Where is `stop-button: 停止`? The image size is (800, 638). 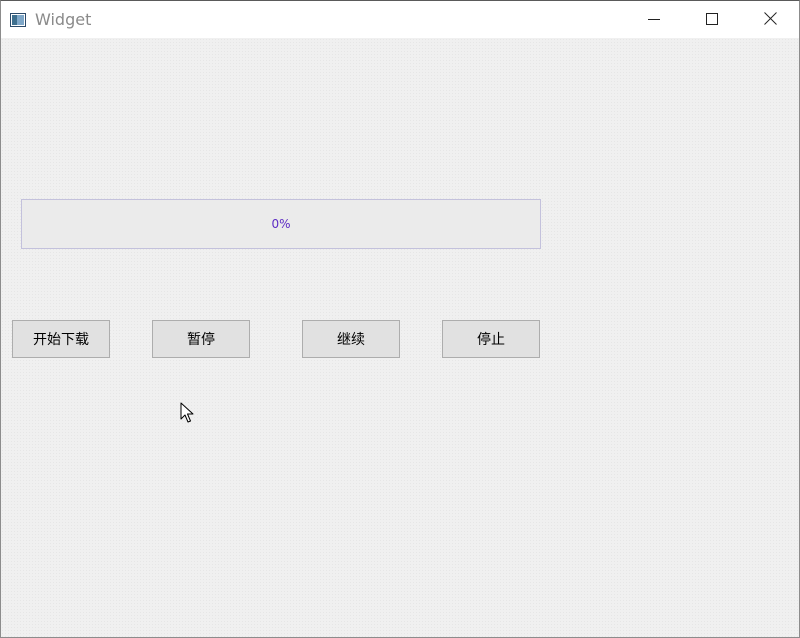
stop-button: 停止 is located at coordinates (491, 339).